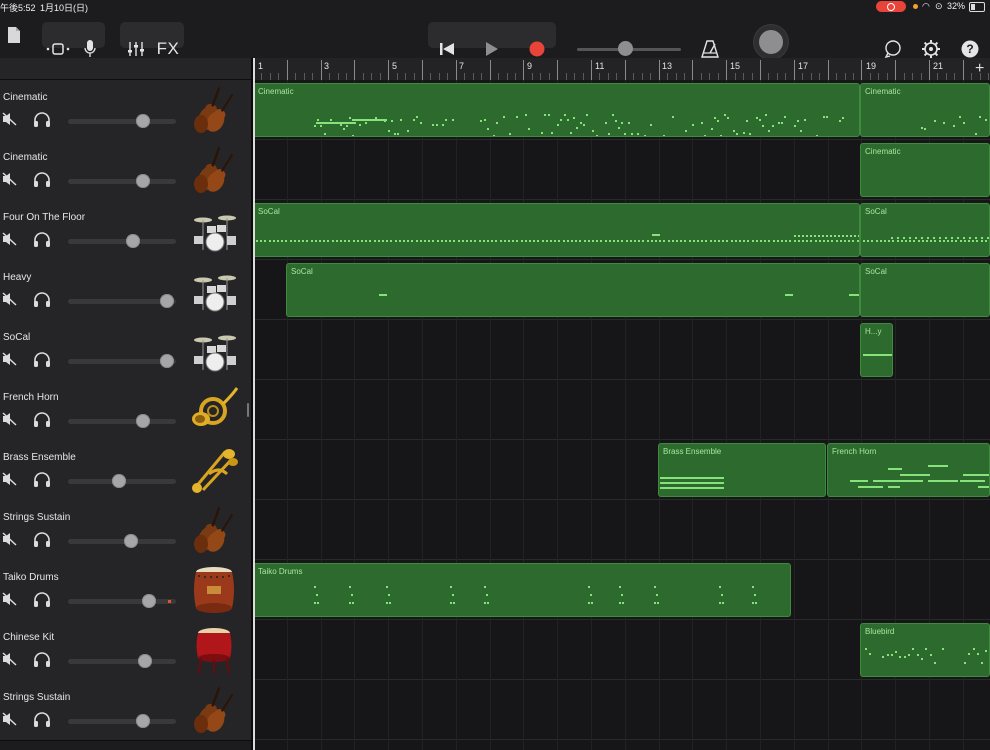 This screenshot has width=990, height=750. I want to click on track-header: Taiko Drums, so click(125, 590).